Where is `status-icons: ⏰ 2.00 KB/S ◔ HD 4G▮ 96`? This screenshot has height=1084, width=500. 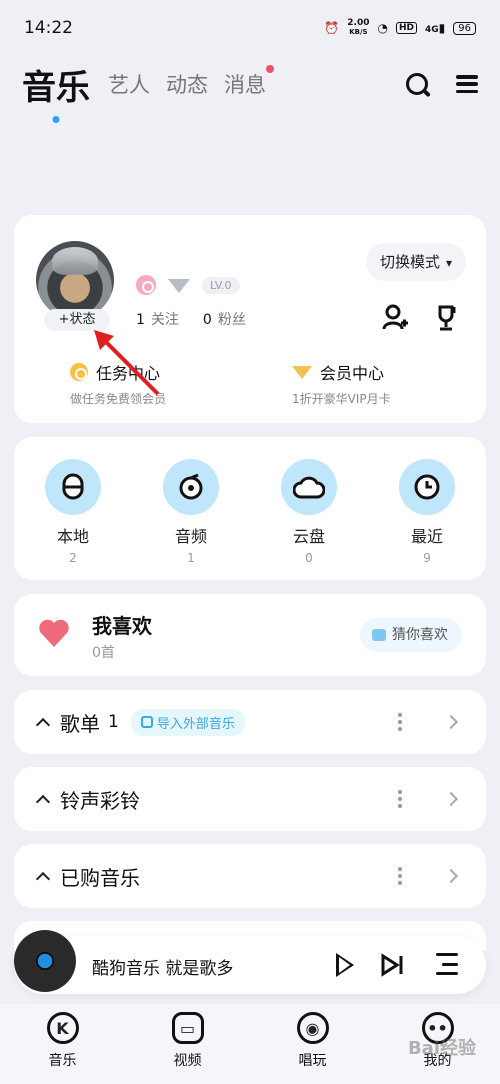
status-icons: ⏰ 2.00 KB/S ◔ HD 4G▮ 96 is located at coordinates (400, 28).